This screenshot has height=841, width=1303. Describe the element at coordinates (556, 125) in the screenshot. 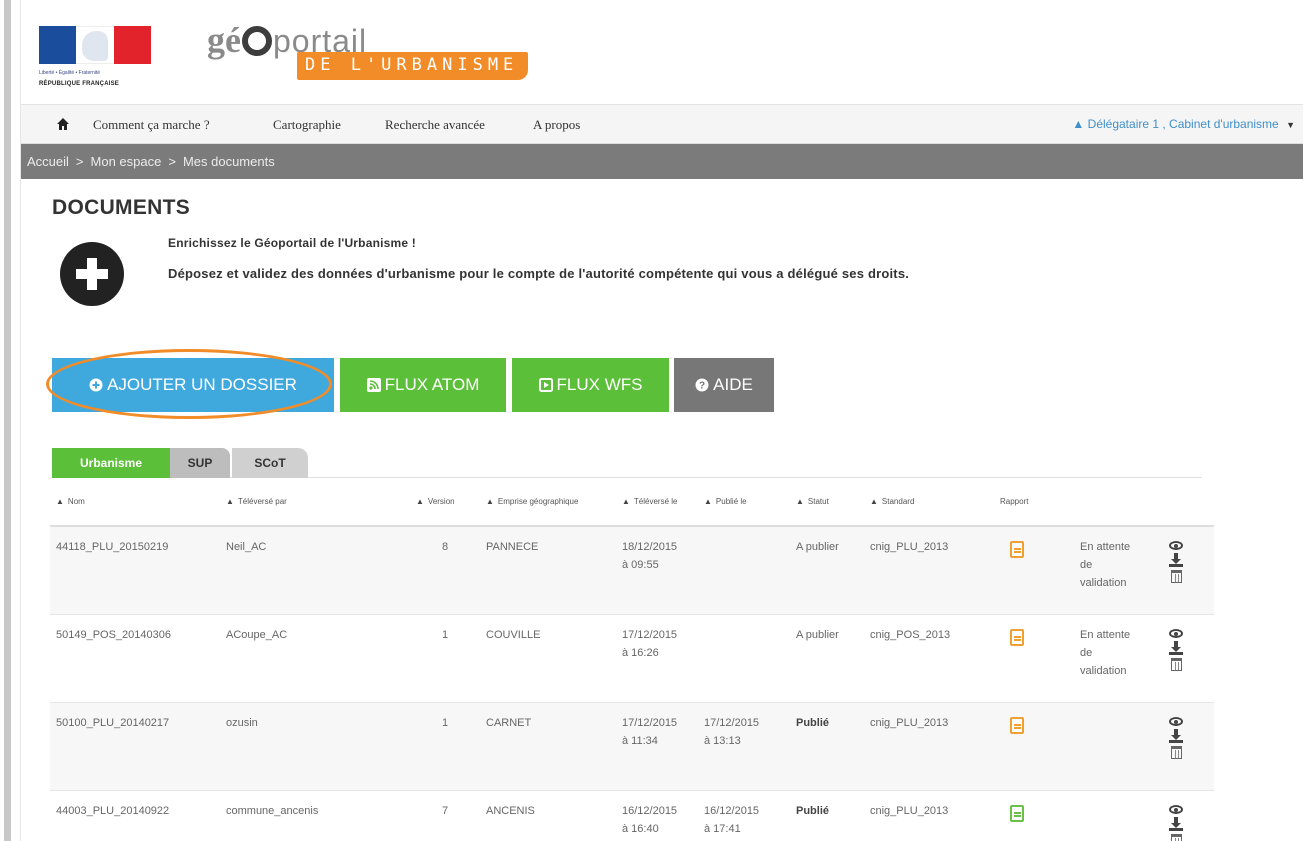

I see `nav-a-propos: A propos` at that location.